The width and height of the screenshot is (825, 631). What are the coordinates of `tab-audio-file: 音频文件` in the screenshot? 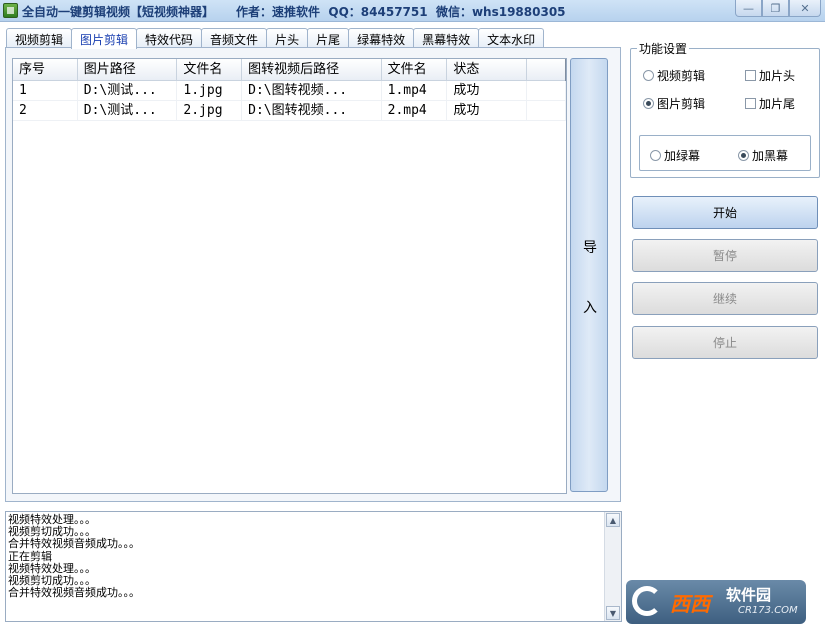 It's located at (234, 38).